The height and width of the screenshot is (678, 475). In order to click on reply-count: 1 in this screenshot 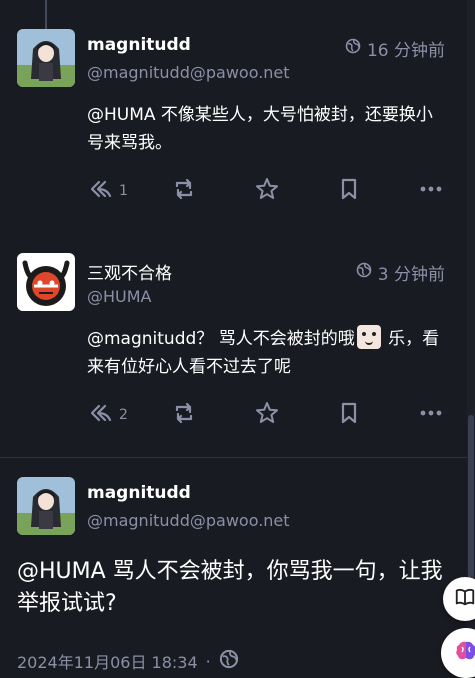, I will do `click(123, 191)`.